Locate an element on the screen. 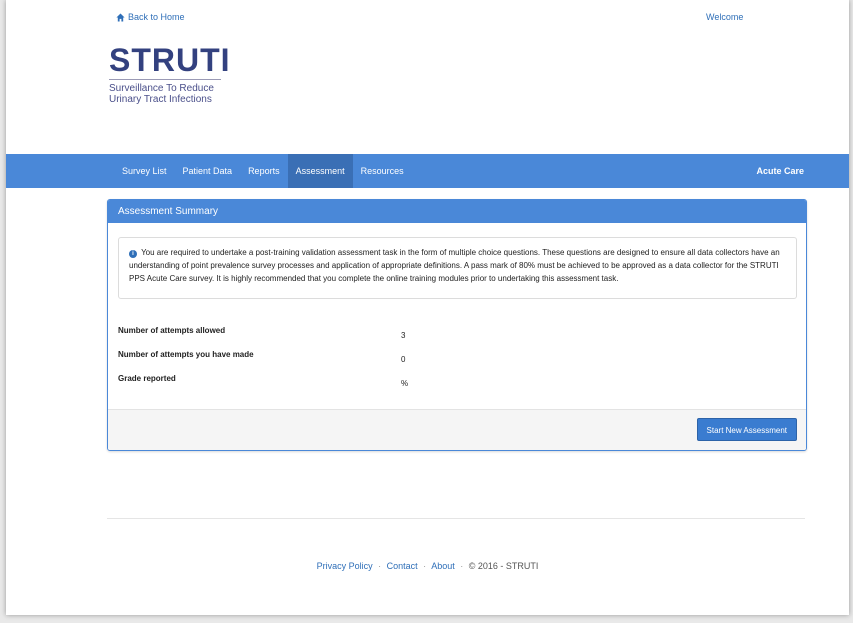 This screenshot has height=623, width=853. back-to-home-link: Back to Home is located at coordinates (150, 17).